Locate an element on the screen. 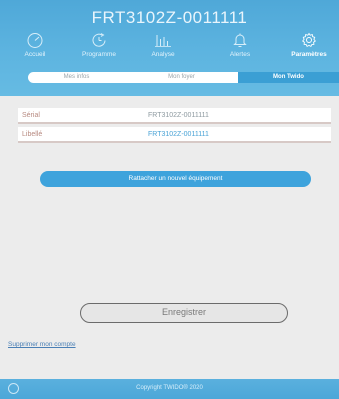  libelle-row: Libellé FRT3102Z-0011111 is located at coordinates (174, 135).